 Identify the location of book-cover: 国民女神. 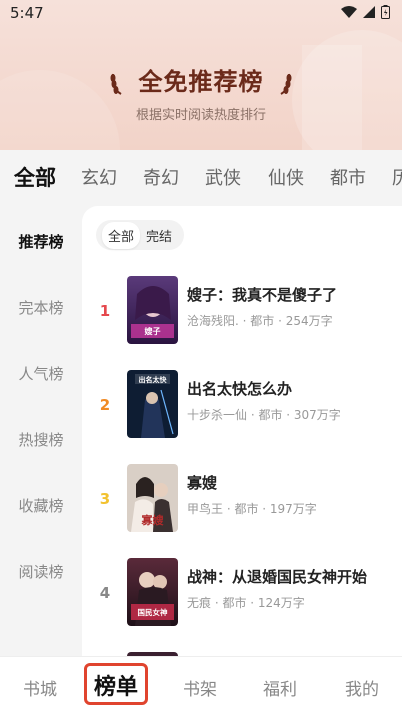
(152, 592).